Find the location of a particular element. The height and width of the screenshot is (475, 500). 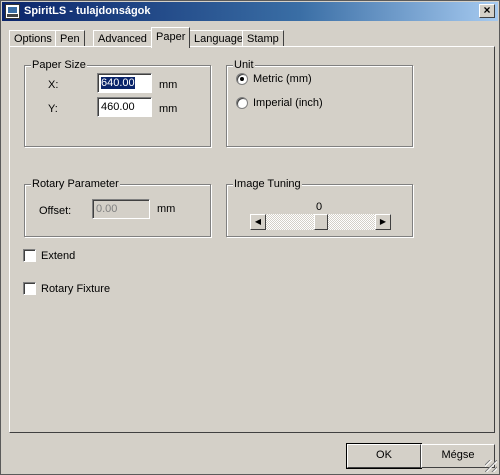

tab-language: Language is located at coordinates (218, 38).